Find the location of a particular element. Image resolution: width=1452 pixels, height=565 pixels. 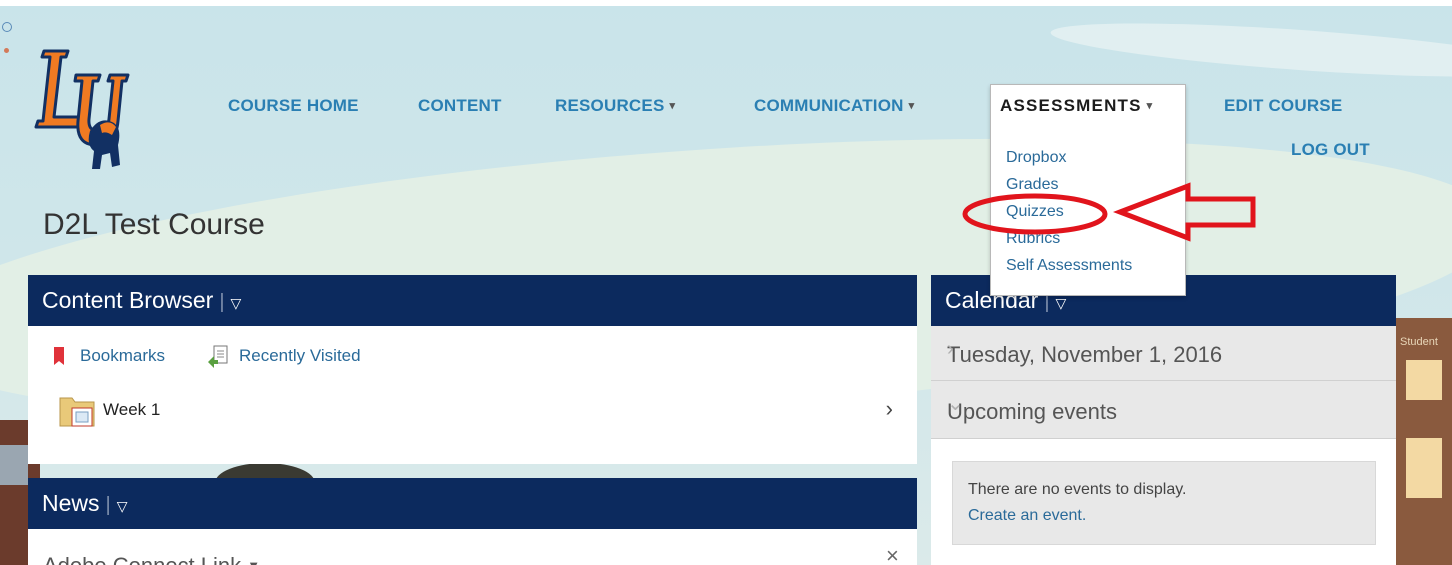

close-icon: × is located at coordinates (892, 554).